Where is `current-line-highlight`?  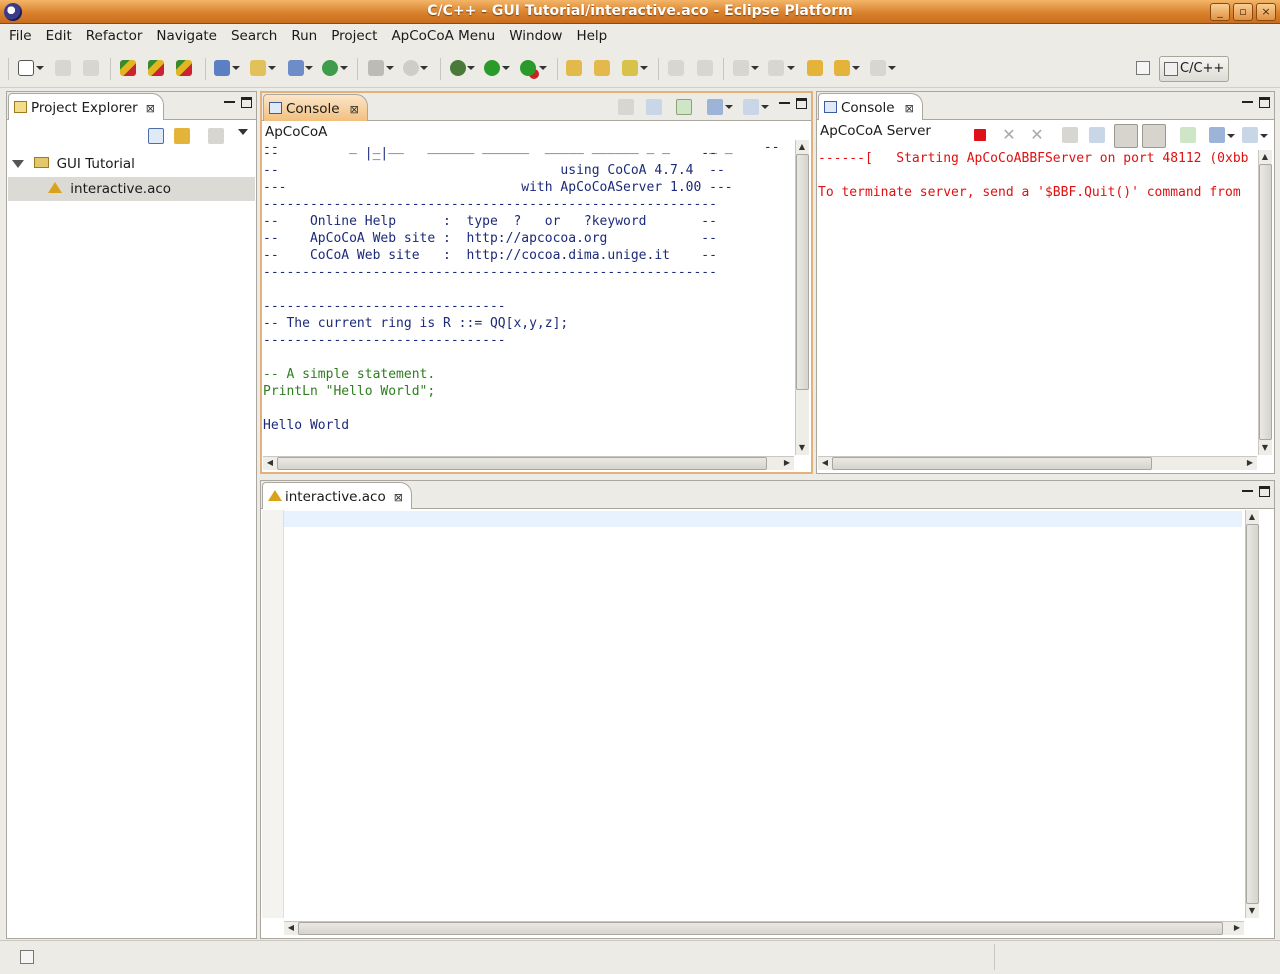
current-line-highlight is located at coordinates (763, 519).